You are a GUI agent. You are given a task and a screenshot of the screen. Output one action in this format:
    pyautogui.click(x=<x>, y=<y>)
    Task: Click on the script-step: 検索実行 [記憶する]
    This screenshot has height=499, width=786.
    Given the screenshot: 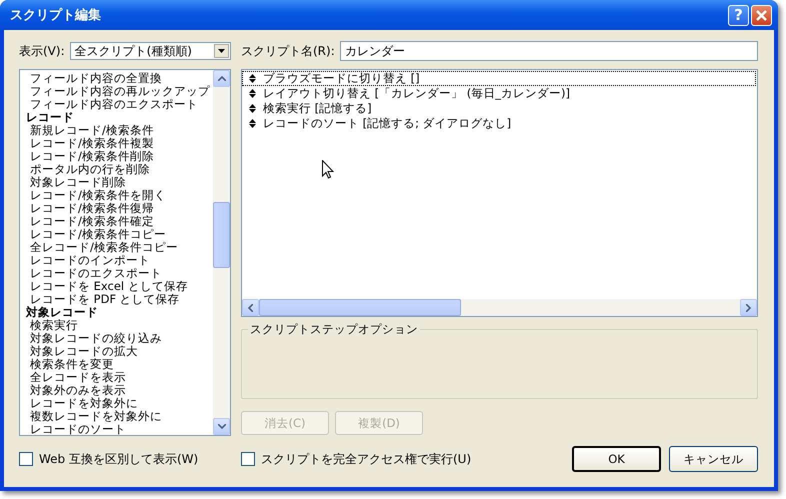 What is the action you would take?
    pyautogui.click(x=317, y=108)
    